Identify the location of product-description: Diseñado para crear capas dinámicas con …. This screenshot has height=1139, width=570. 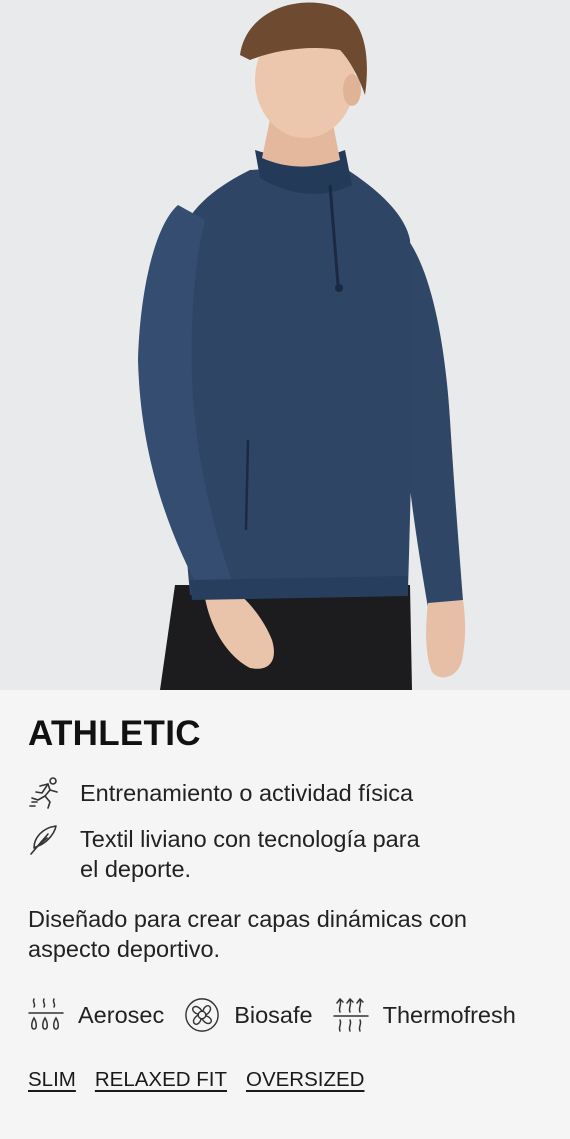
(247, 934).